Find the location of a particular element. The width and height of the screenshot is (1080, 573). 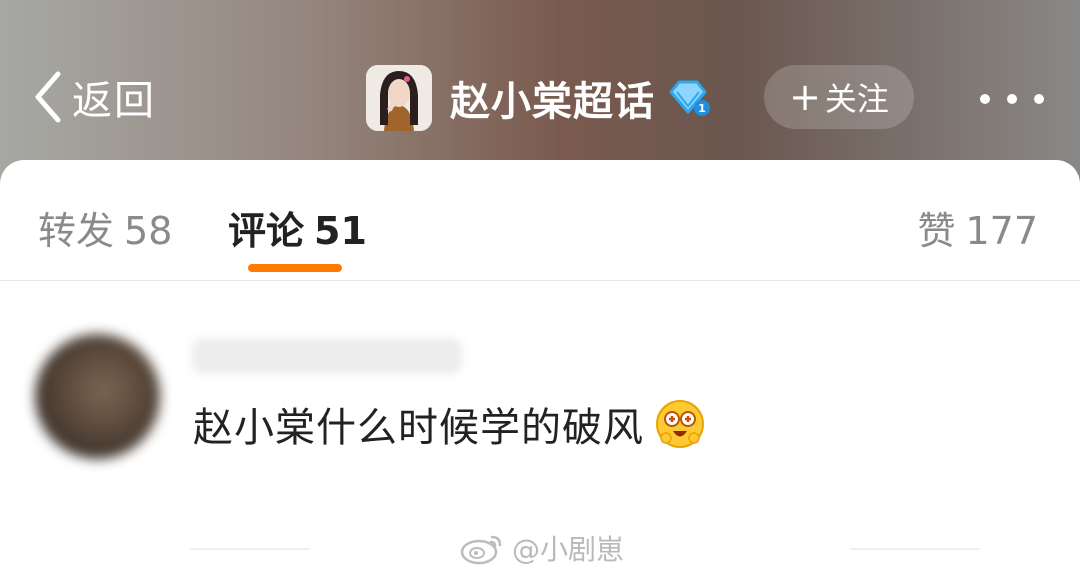

comment-body: 赵小棠什么时候学的破风 is located at coordinates (449, 424).